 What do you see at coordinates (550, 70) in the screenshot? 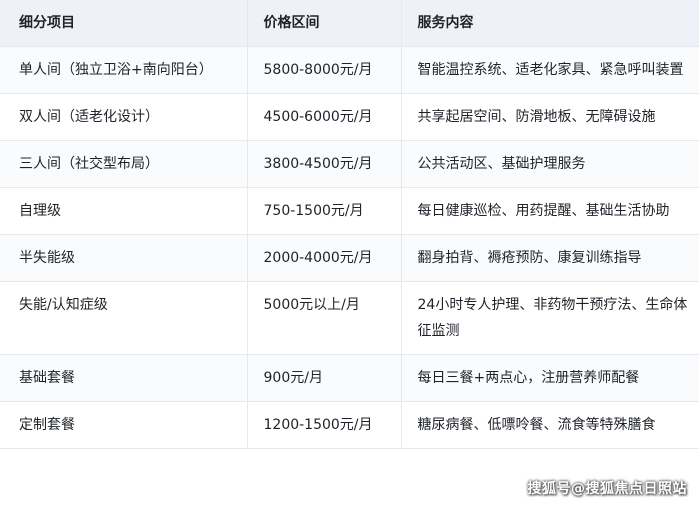
I see `cell-service: 智能温控系统、适老化家具、紧急呼叫装置` at bounding box center [550, 70].